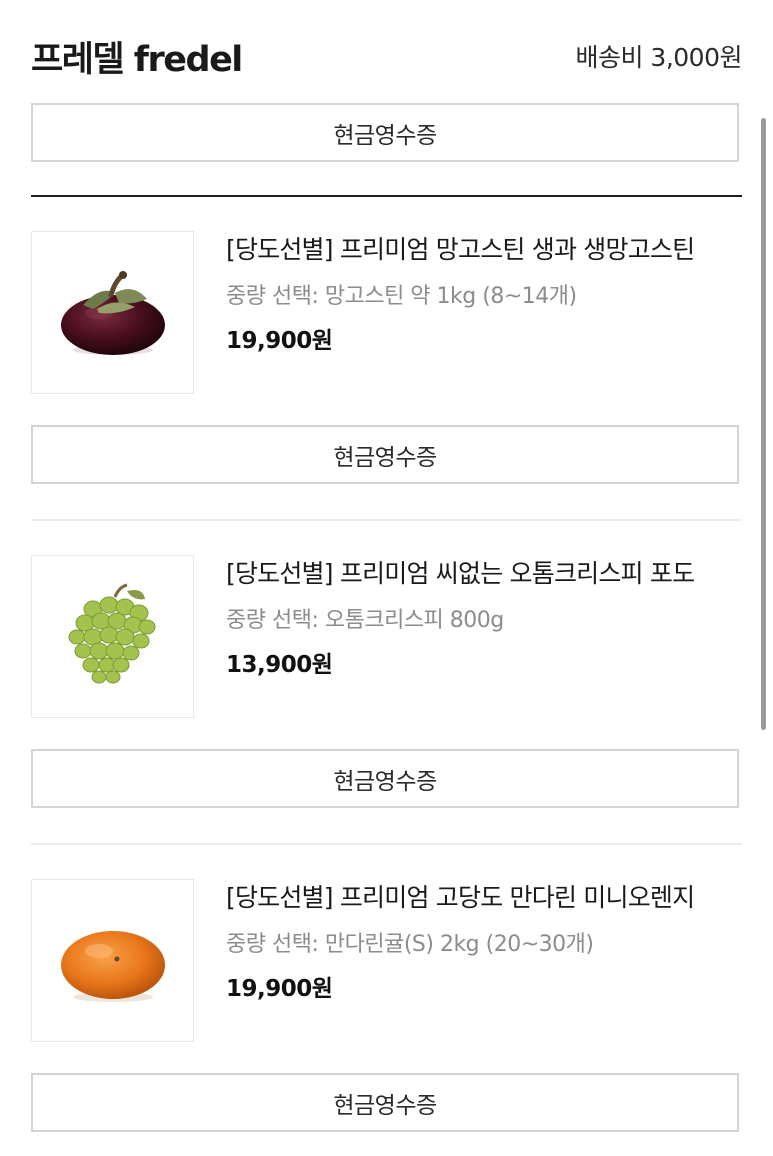 Image resolution: width=773 pixels, height=1156 pixels. What do you see at coordinates (484, 898) in the screenshot?
I see `product-title: [당도선별] 프리미엄 고당도 만다린 미니오렌지` at bounding box center [484, 898].